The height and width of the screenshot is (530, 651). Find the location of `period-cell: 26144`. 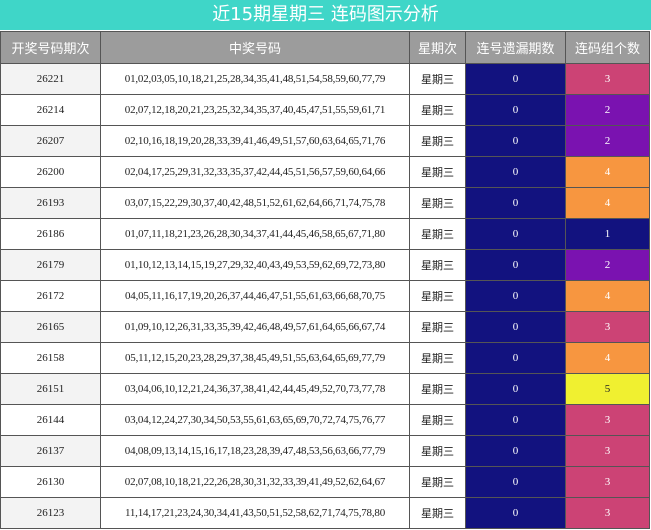

period-cell: 26144 is located at coordinates (50, 420).